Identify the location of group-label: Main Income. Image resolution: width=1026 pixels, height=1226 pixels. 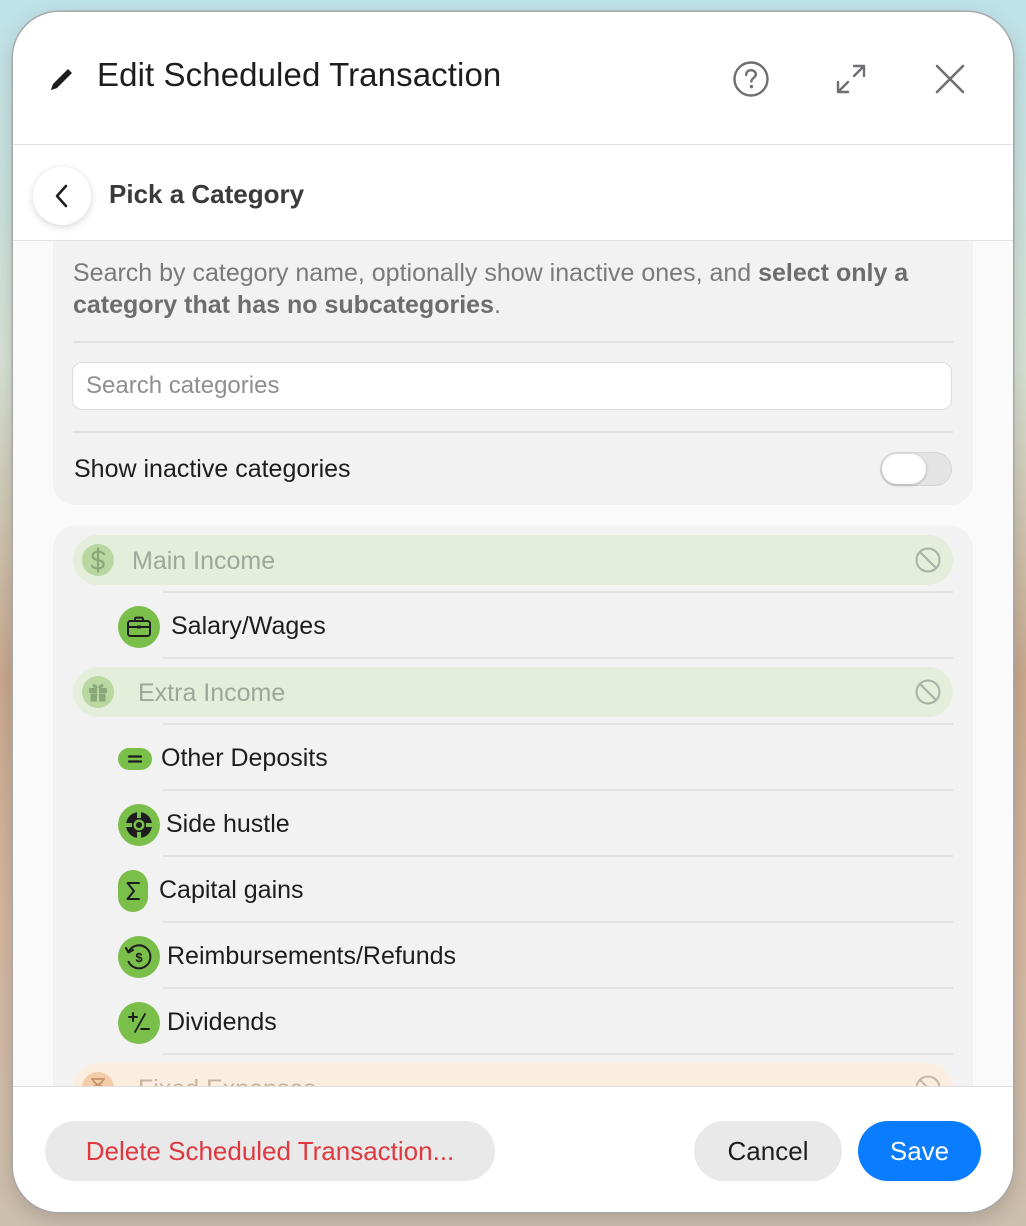
(204, 561).